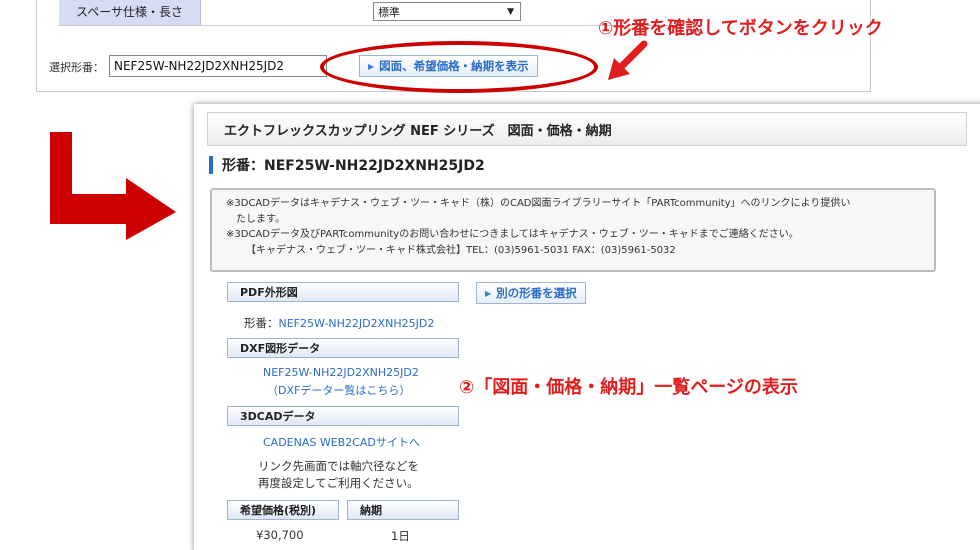 Image resolution: width=980 pixels, height=550 pixels. I want to click on series-title-bar: エクトフレックスカップリング NEF シリーズ 図面・価格・納期, so click(587, 129).